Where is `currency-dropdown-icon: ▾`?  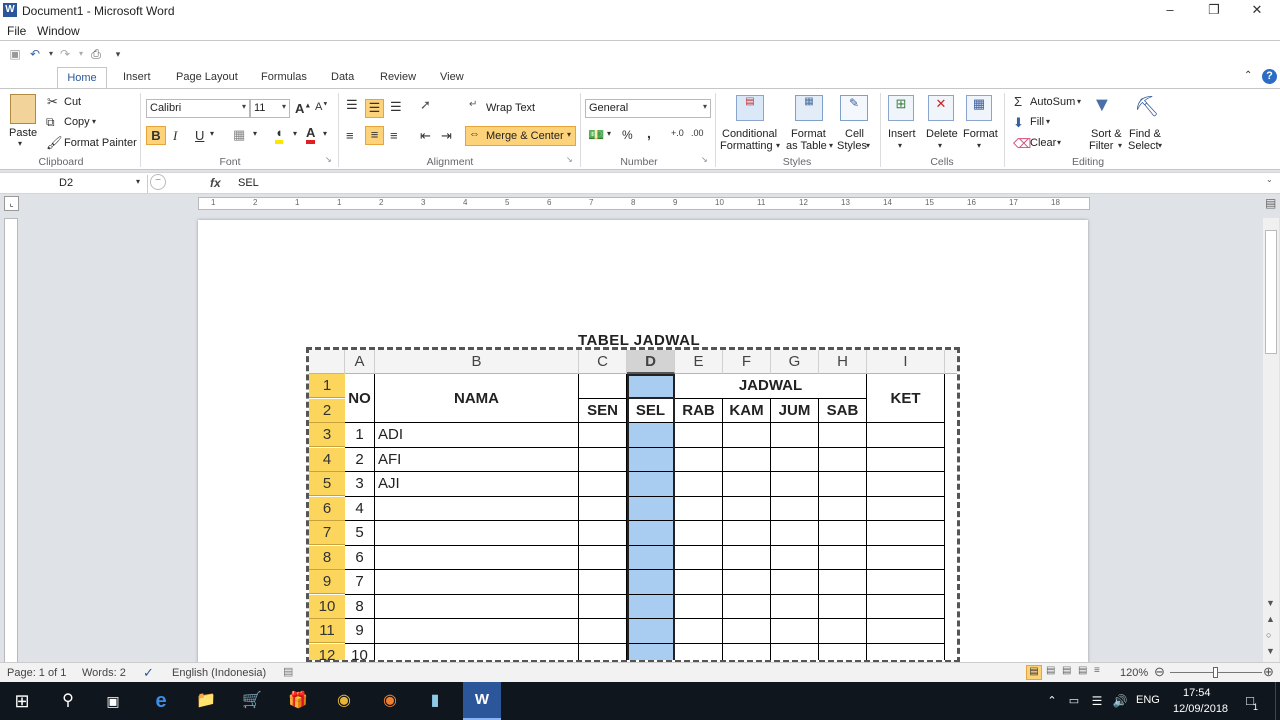 currency-dropdown-icon: ▾ is located at coordinates (609, 133).